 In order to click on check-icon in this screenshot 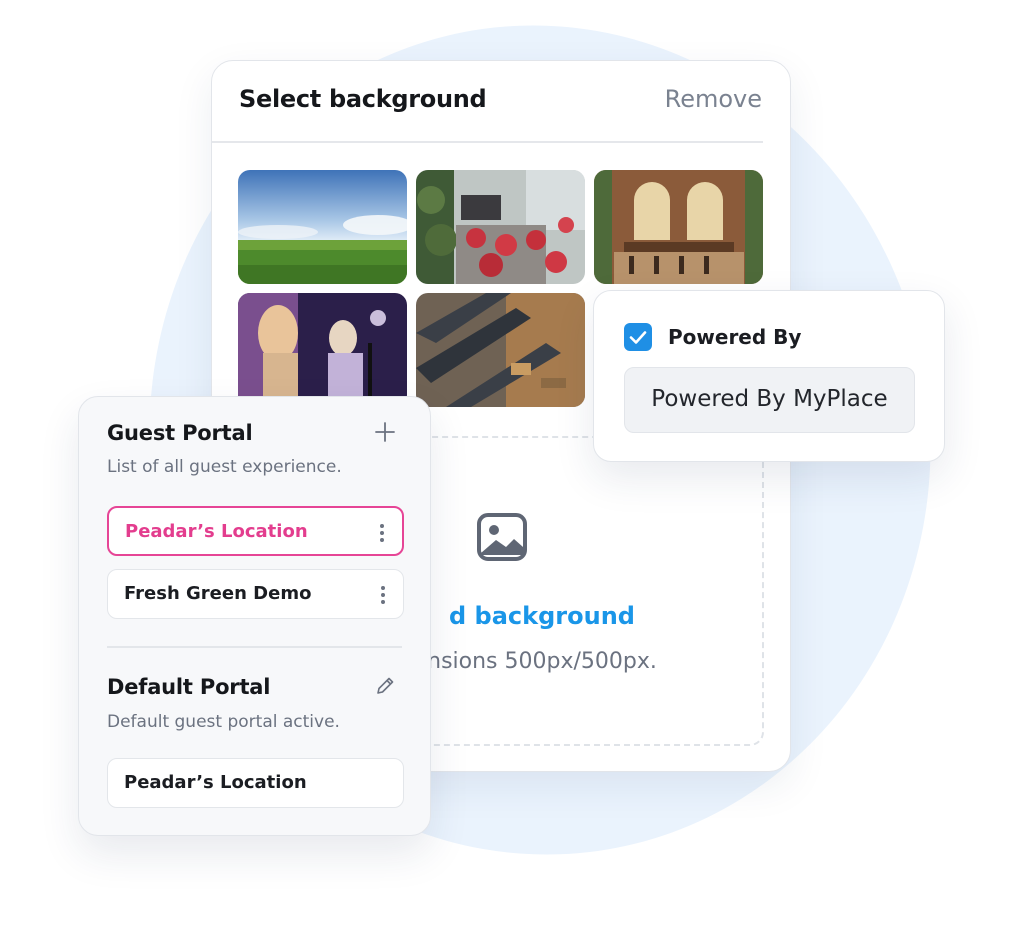, I will do `click(638, 337)`.